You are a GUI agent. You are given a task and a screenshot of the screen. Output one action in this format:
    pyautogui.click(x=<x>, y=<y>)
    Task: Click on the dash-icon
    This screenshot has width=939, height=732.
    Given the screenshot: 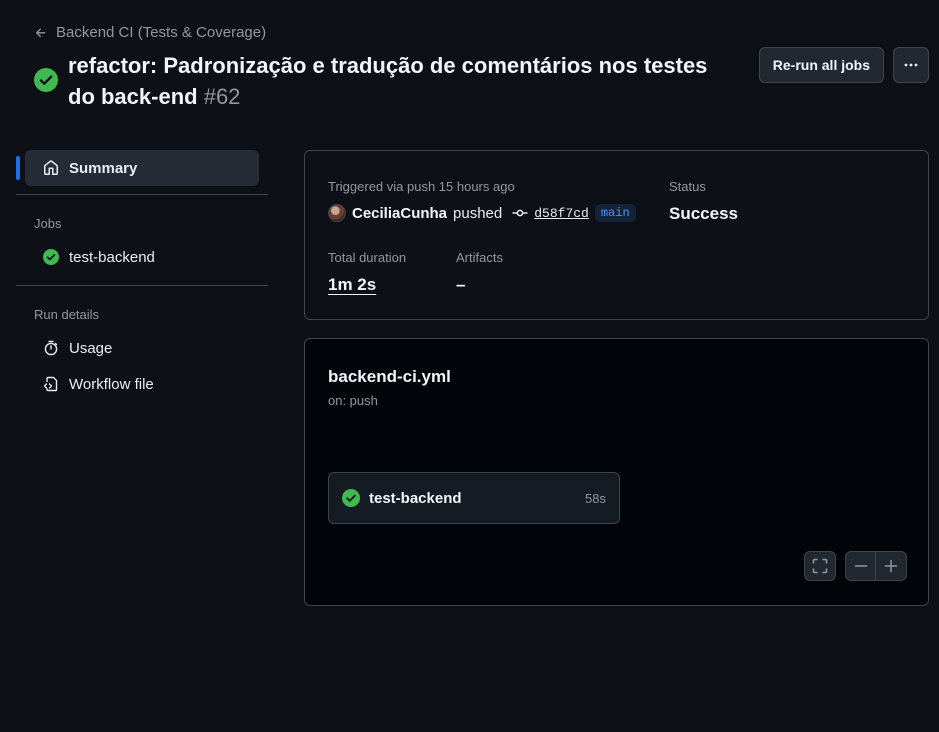 What is the action you would take?
    pyautogui.click(x=860, y=566)
    